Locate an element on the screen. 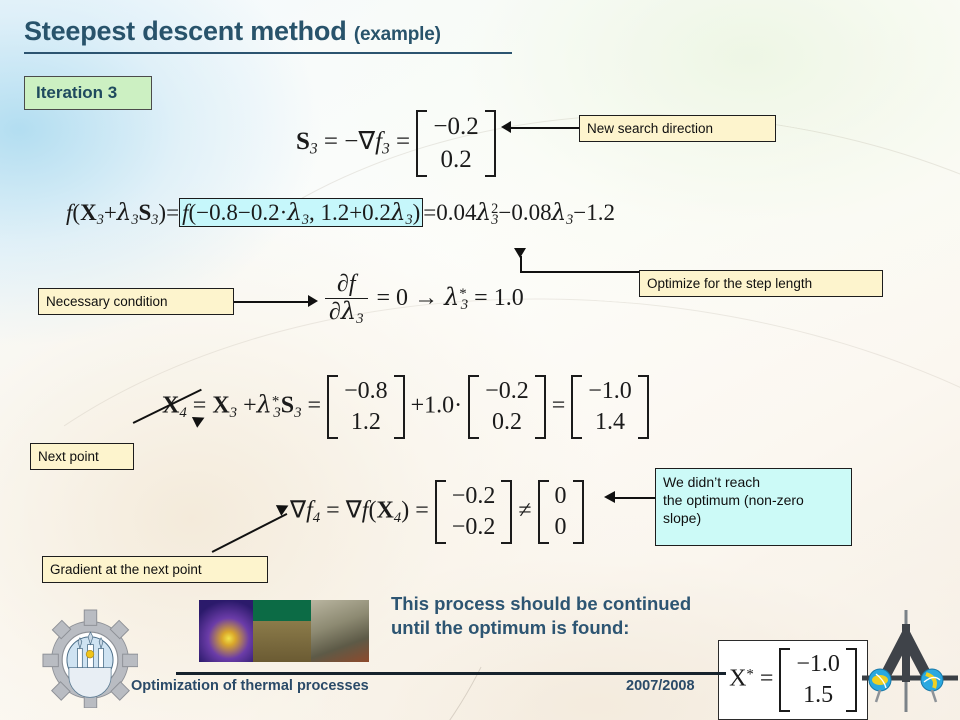 The width and height of the screenshot is (960, 720). eq2-S: S is located at coordinates (145, 212).